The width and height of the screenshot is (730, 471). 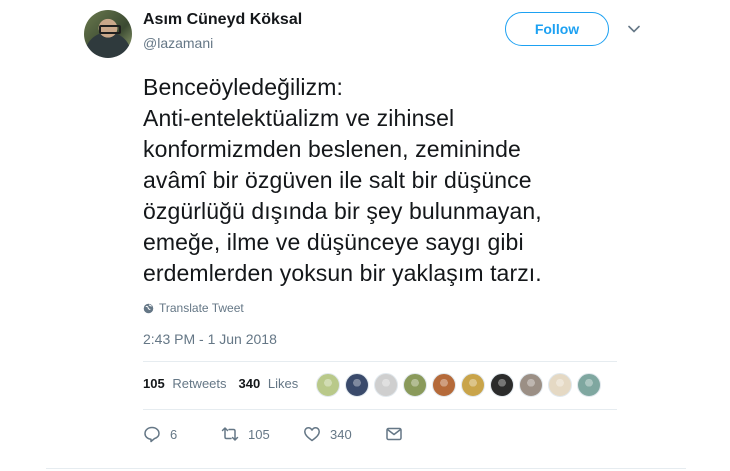 I want to click on follow-button: Follow, so click(x=557, y=29).